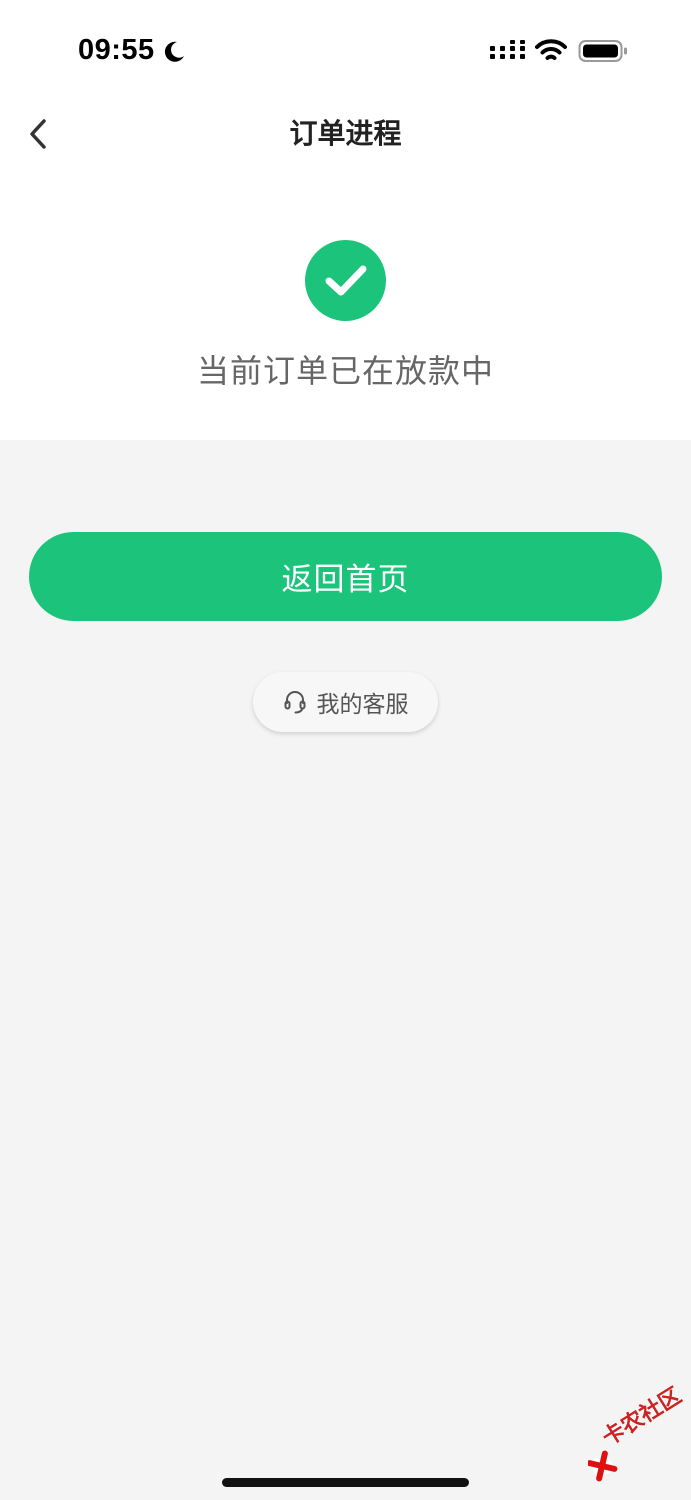  What do you see at coordinates (294, 702) in the screenshot?
I see `headset-icon` at bounding box center [294, 702].